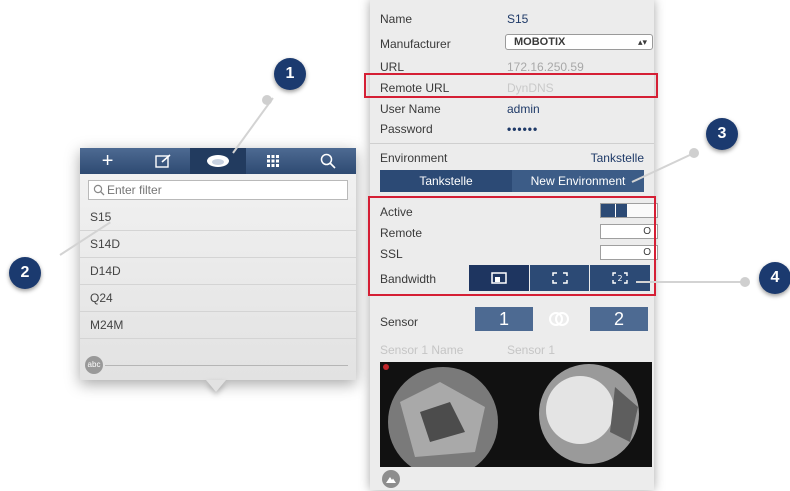  What do you see at coordinates (218, 244) in the screenshot?
I see `list-item: S14D` at bounding box center [218, 244].